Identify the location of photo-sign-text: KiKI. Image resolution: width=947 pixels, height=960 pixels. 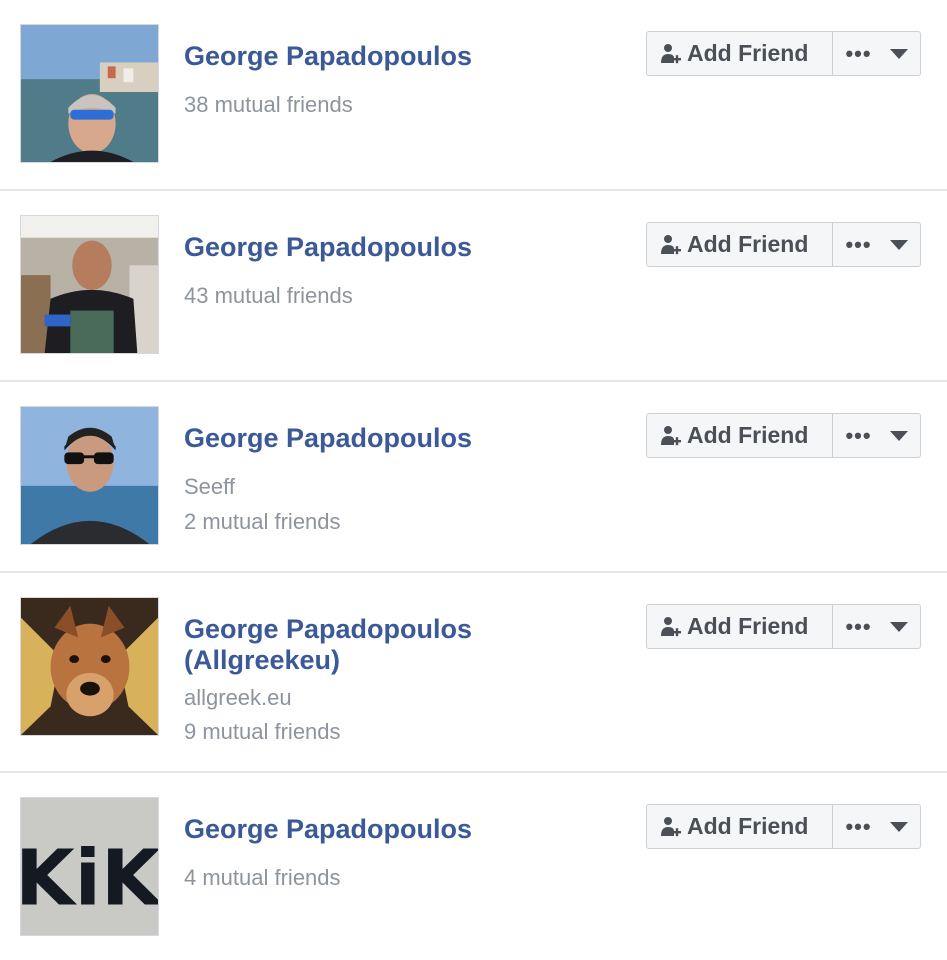
(89, 878).